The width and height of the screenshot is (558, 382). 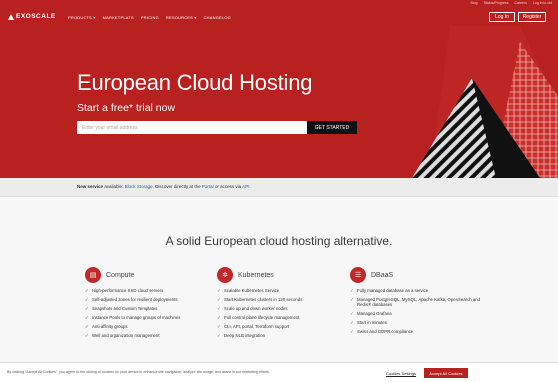 What do you see at coordinates (446, 373) in the screenshot?
I see `accept-cookies-button: Accept All Cookies` at bounding box center [446, 373].